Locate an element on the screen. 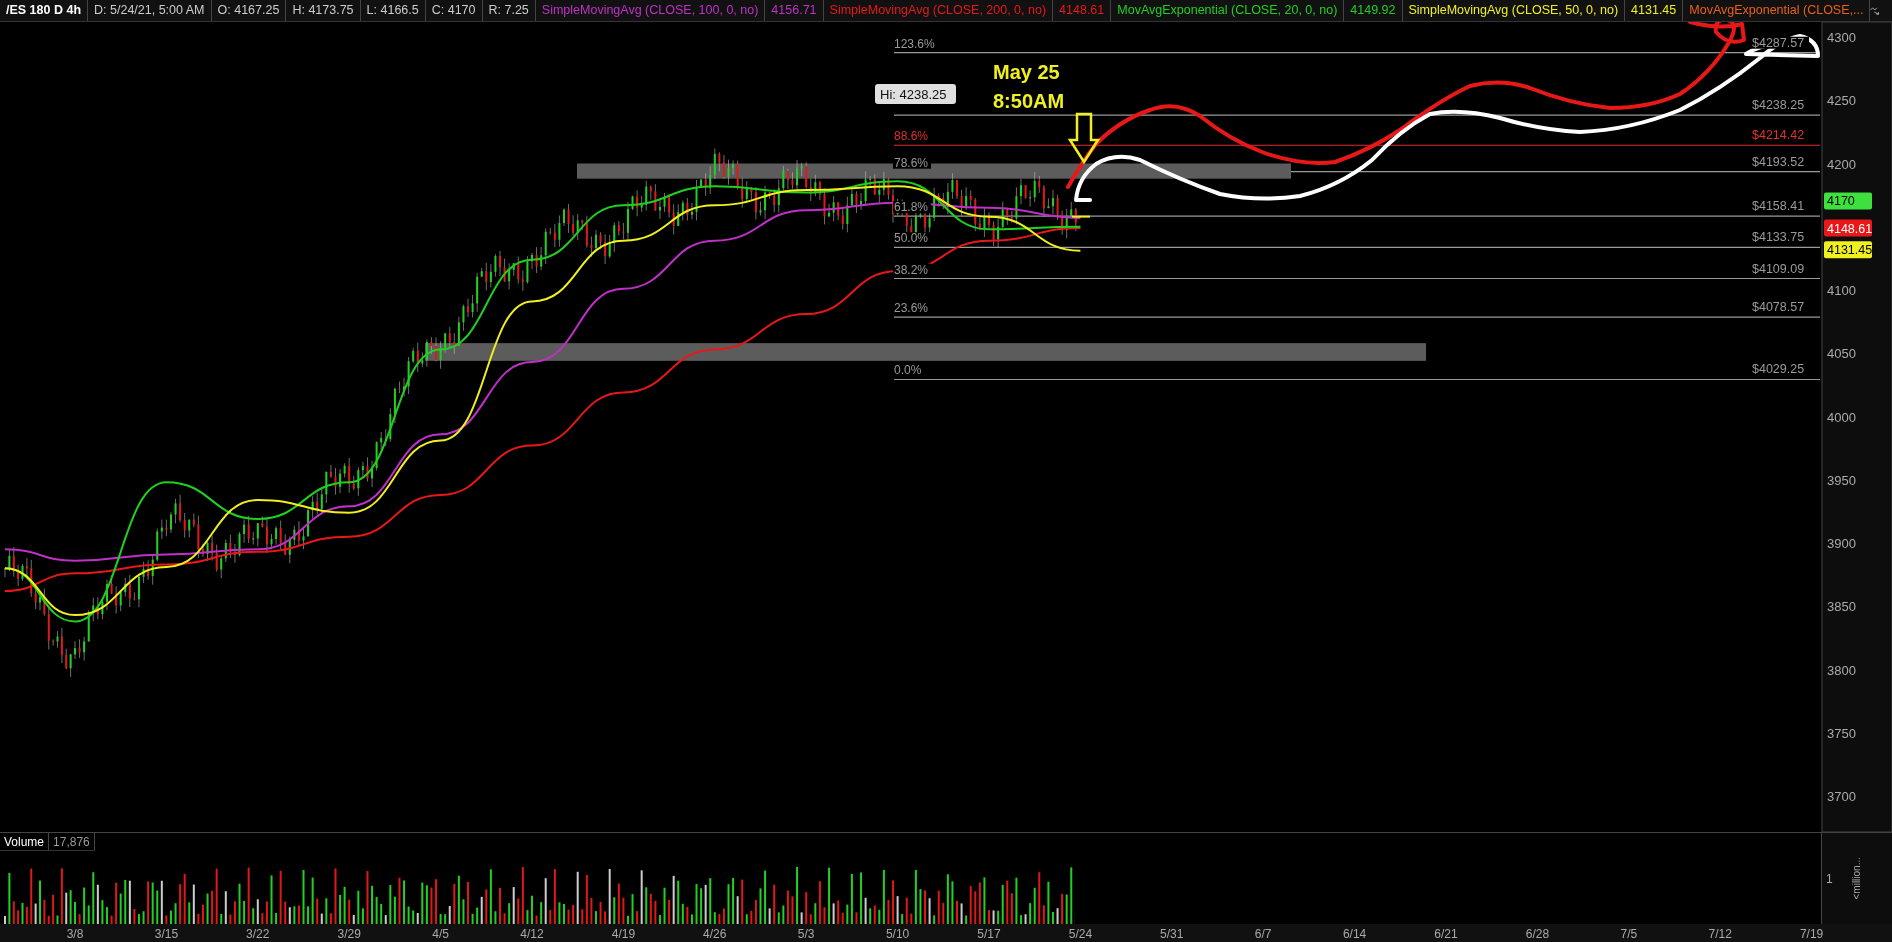 Image resolution: width=1892 pixels, height=942 pixels. date-axis-label: 4/19 is located at coordinates (623, 934).